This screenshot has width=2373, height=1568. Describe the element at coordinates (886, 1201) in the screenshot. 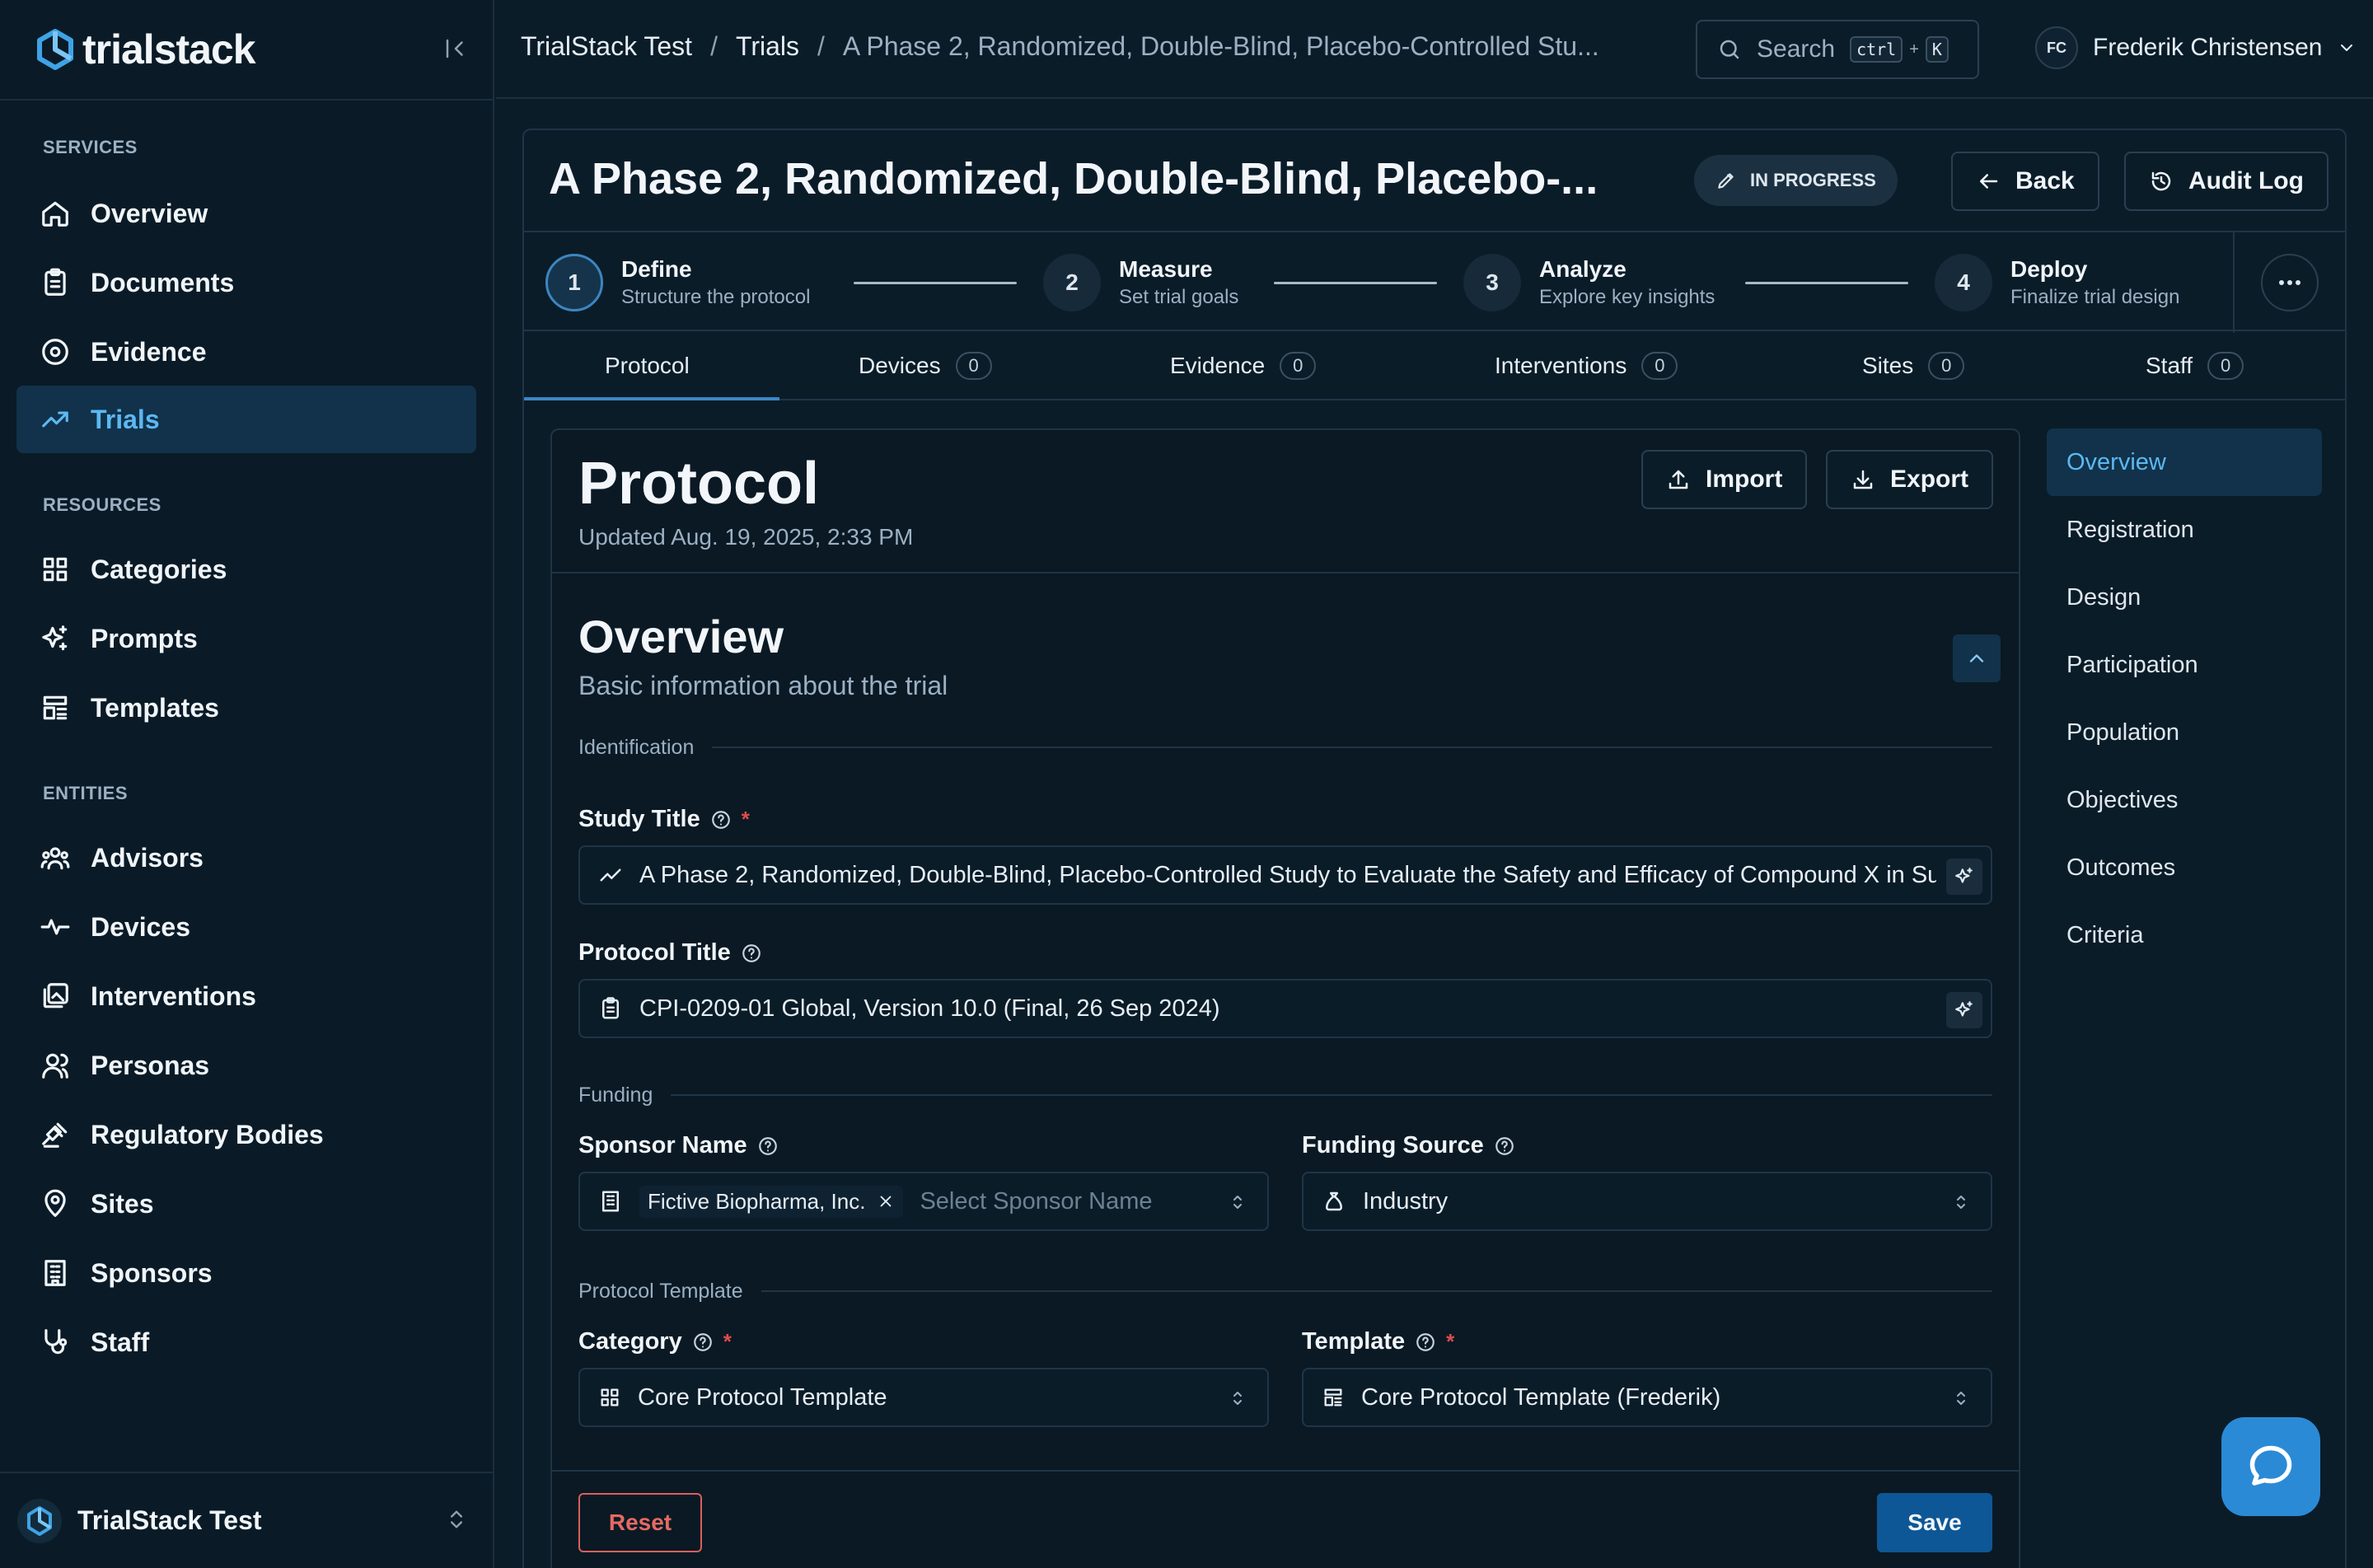

I see `close-icon` at that location.